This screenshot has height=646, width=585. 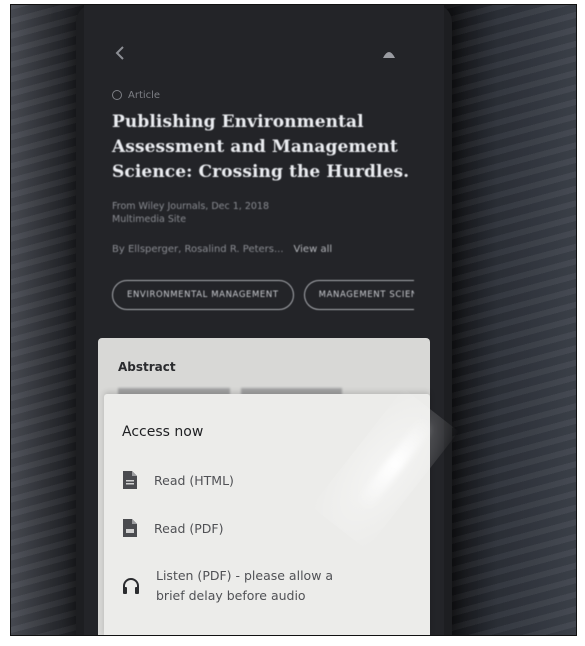 What do you see at coordinates (163, 432) in the screenshot?
I see `access-now-title: Access now` at bounding box center [163, 432].